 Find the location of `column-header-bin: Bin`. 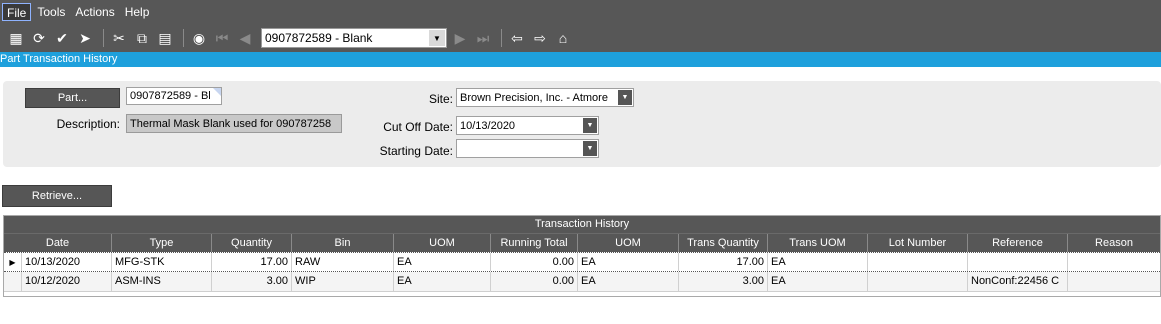

column-header-bin: Bin is located at coordinates (343, 243).